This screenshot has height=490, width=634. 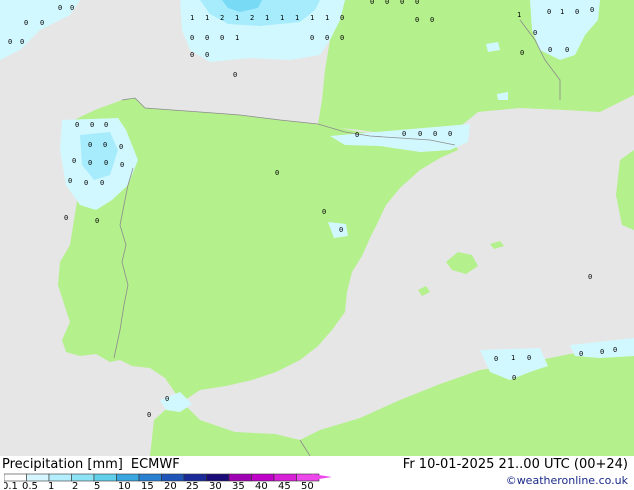 I want to click on scale-label: 45, so click(x=284, y=485).